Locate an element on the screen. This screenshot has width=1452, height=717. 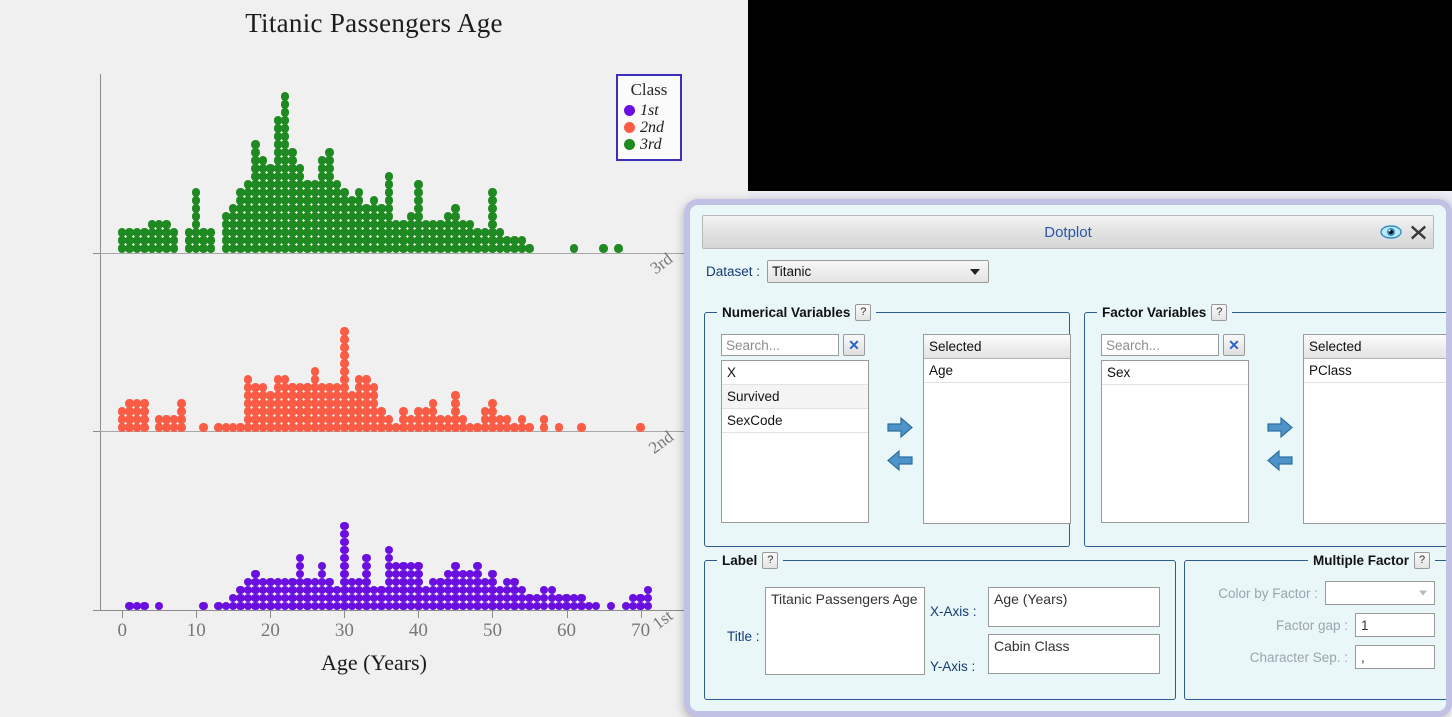
dataset-select: Titanic is located at coordinates (878, 271).